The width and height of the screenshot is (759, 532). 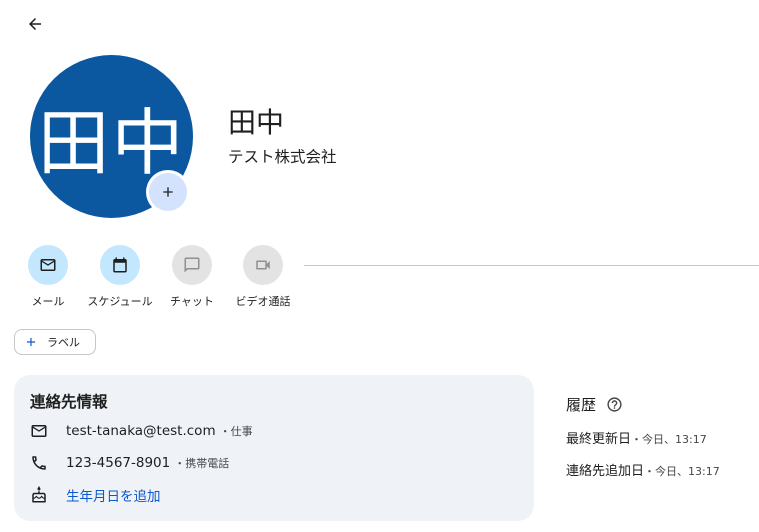 I want to click on arrow-back-icon, so click(x=35, y=24).